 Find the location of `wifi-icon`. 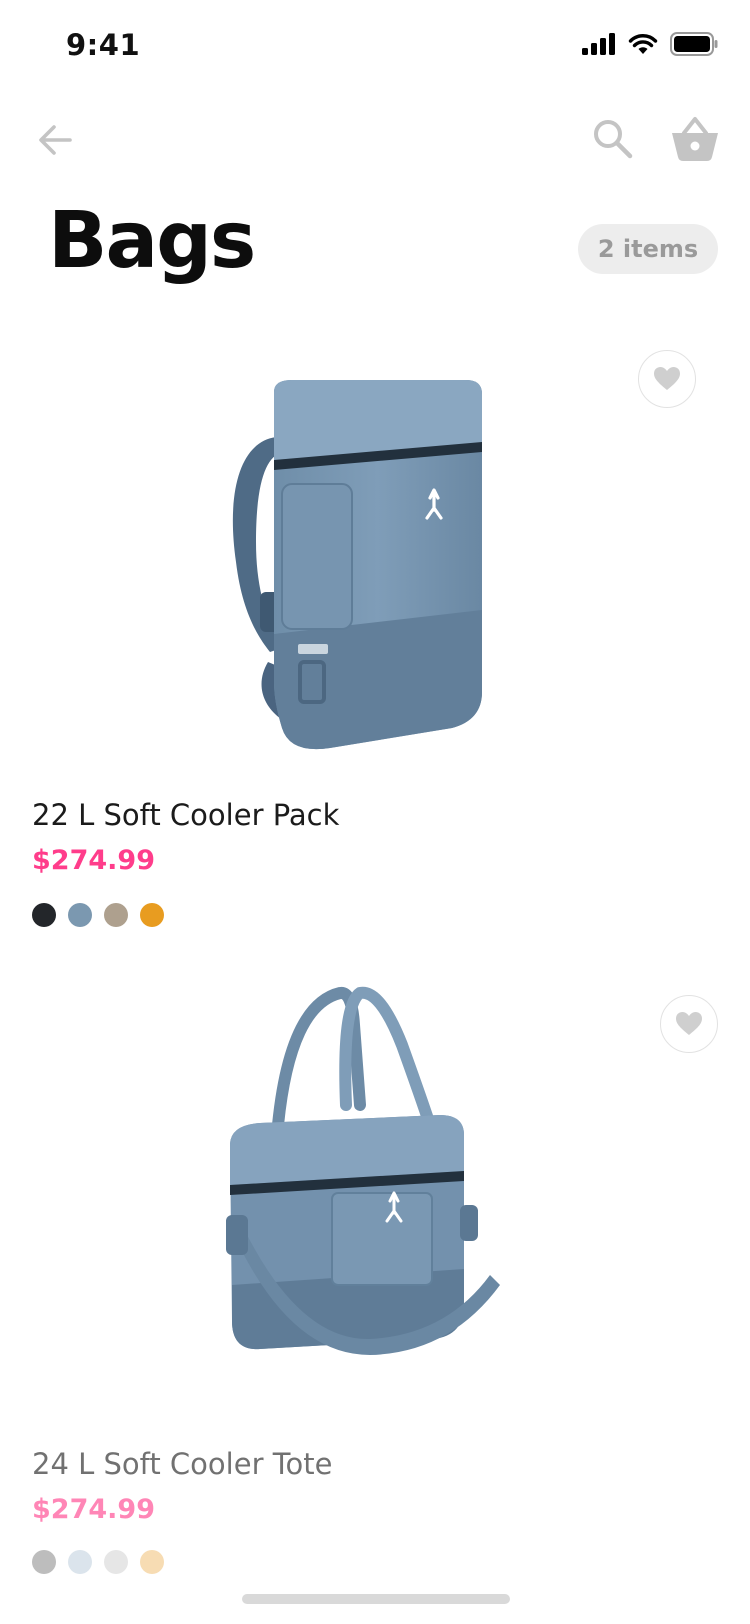

wifi-icon is located at coordinates (643, 44).